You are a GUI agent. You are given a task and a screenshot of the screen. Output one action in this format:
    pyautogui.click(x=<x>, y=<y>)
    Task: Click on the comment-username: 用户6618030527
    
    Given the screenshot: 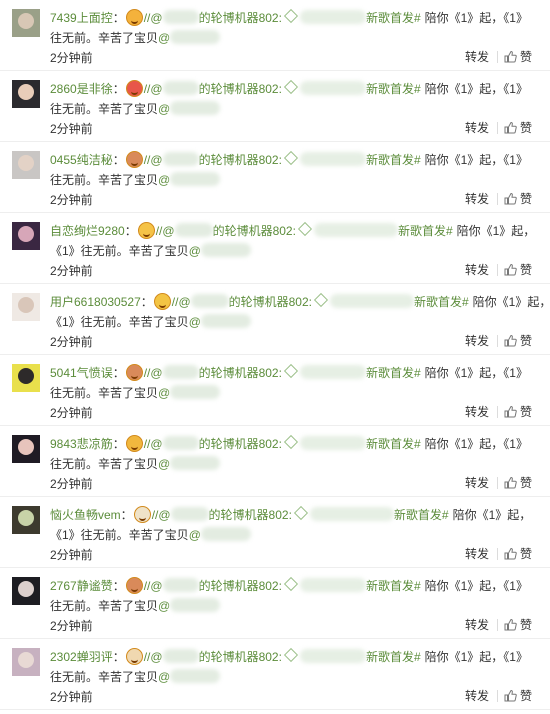 What is the action you would take?
    pyautogui.click(x=95, y=302)
    